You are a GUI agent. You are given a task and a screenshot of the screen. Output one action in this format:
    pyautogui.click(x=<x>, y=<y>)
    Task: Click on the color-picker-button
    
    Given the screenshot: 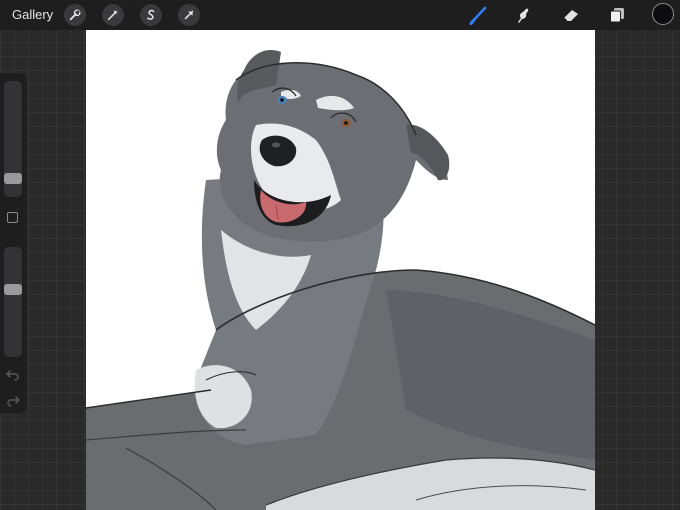 What is the action you would take?
    pyautogui.click(x=663, y=14)
    